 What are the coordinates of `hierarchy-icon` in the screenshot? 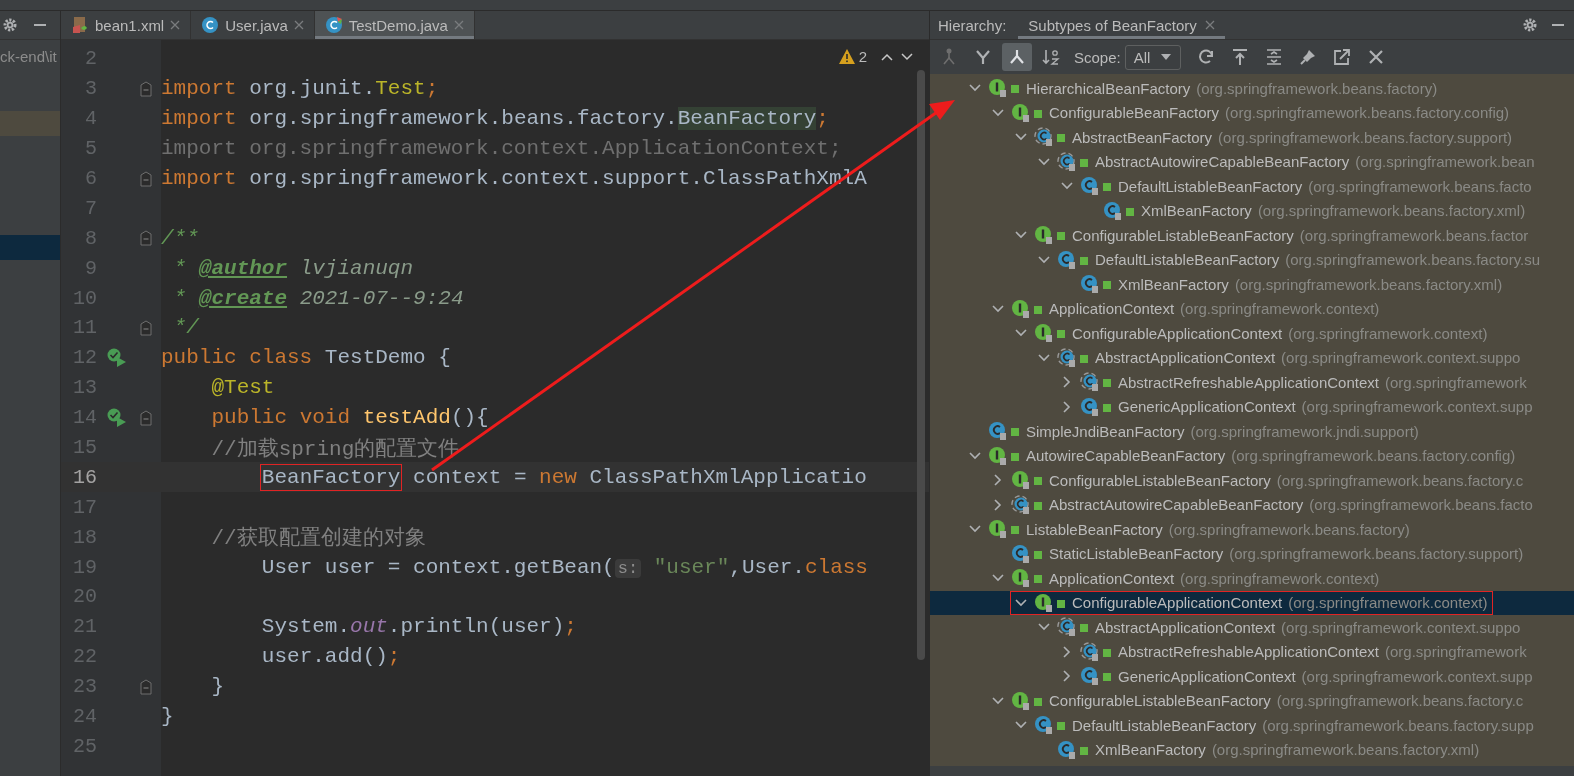 It's located at (949, 57).